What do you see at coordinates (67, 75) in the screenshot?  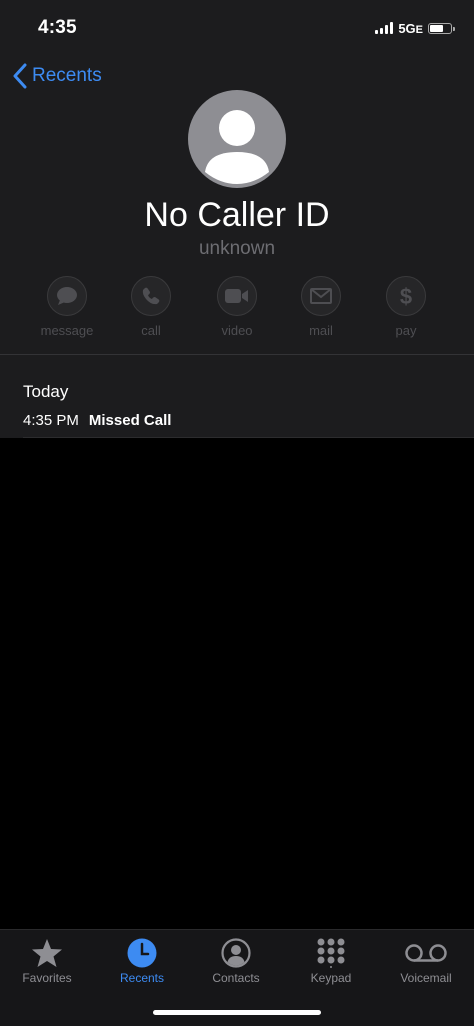 I see `back-button-label: Recents` at bounding box center [67, 75].